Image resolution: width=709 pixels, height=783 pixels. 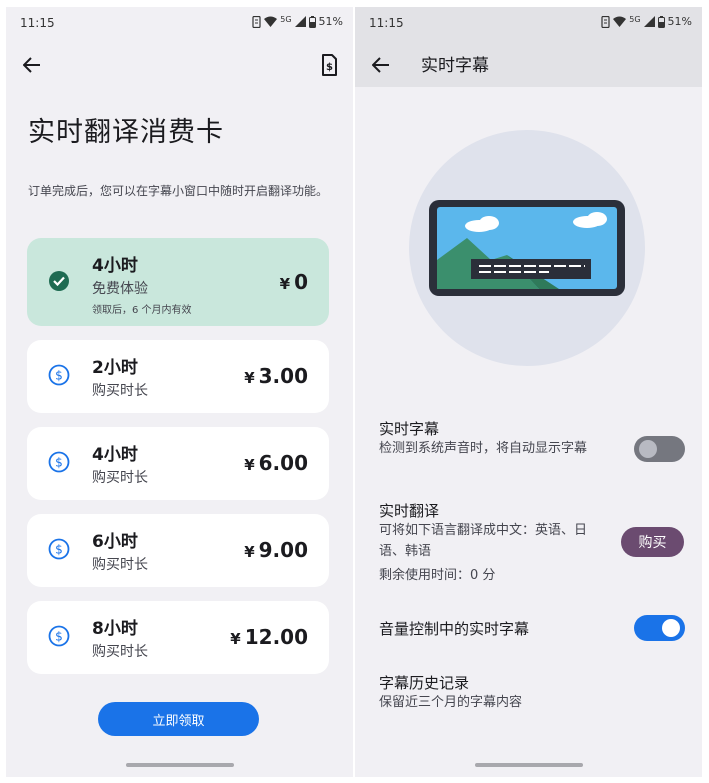 I want to click on card-option-6h: $ 6小时 购买时长 ¥9.00, so click(x=178, y=550).